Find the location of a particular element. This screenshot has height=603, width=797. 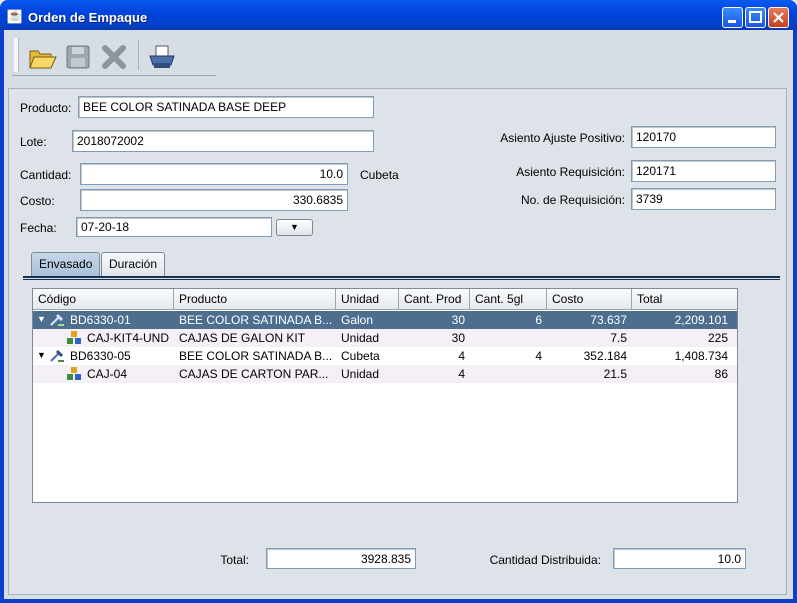

delete-x-icon is located at coordinates (114, 56).